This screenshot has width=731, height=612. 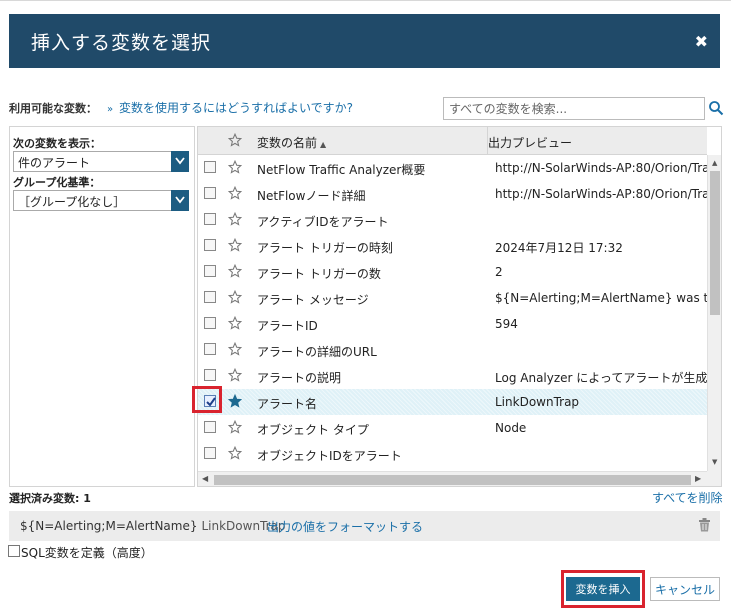 What do you see at coordinates (698, 478) in the screenshot?
I see `scroll-right-icon: ▶` at bounding box center [698, 478].